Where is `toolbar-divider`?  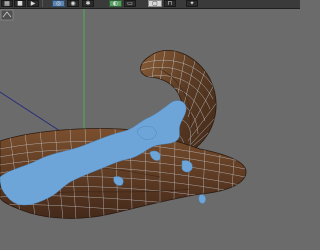 toolbar-divider is located at coordinates (42, 3).